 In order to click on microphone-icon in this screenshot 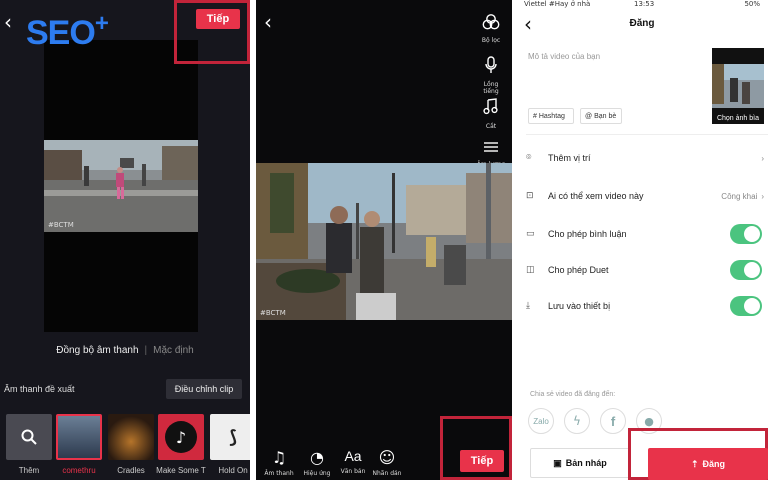, I will do `click(491, 64)`.